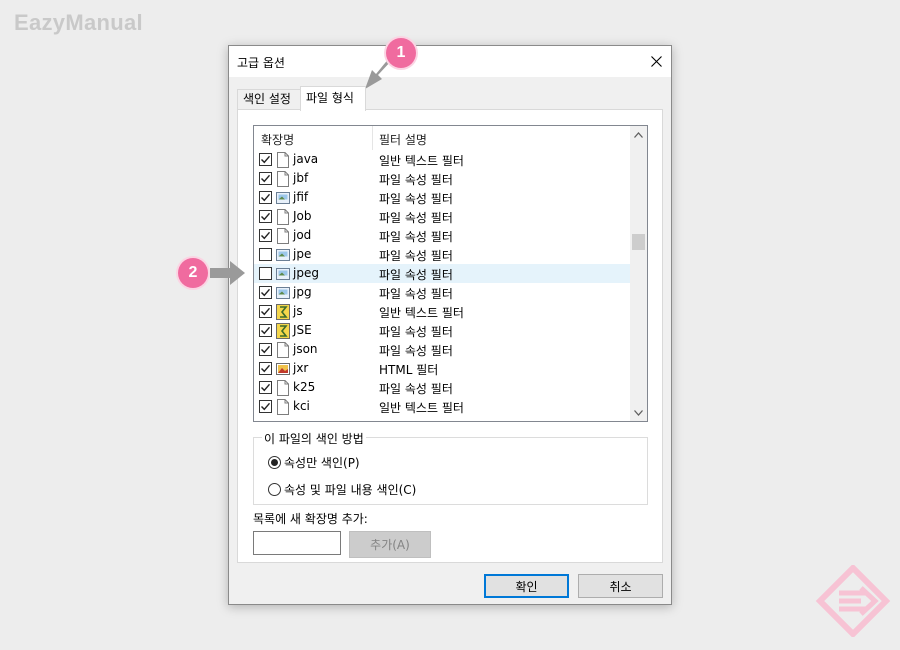 The height and width of the screenshot is (650, 900). What do you see at coordinates (297, 543) in the screenshot?
I see `new-extension-input` at bounding box center [297, 543].